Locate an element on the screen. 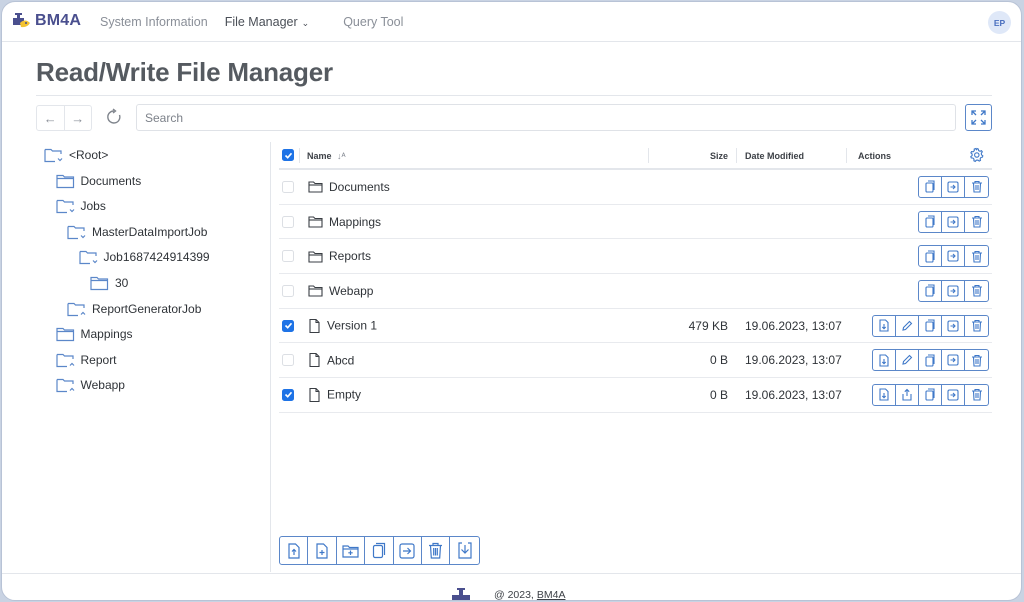 This screenshot has width=1024, height=602. row-share-button is located at coordinates (907, 394).